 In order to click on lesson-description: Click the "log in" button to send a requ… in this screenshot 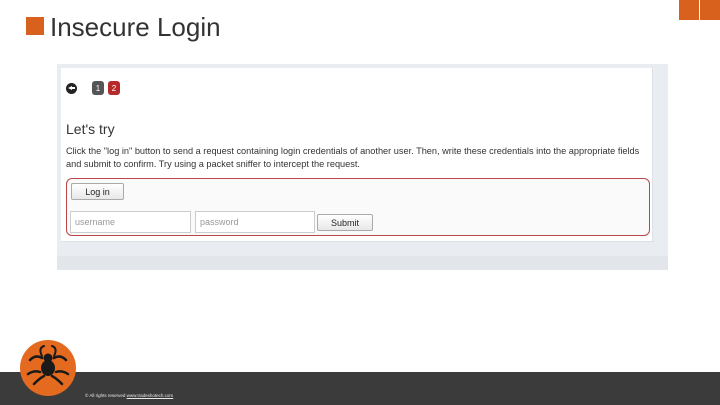, I will do `click(353, 157)`.